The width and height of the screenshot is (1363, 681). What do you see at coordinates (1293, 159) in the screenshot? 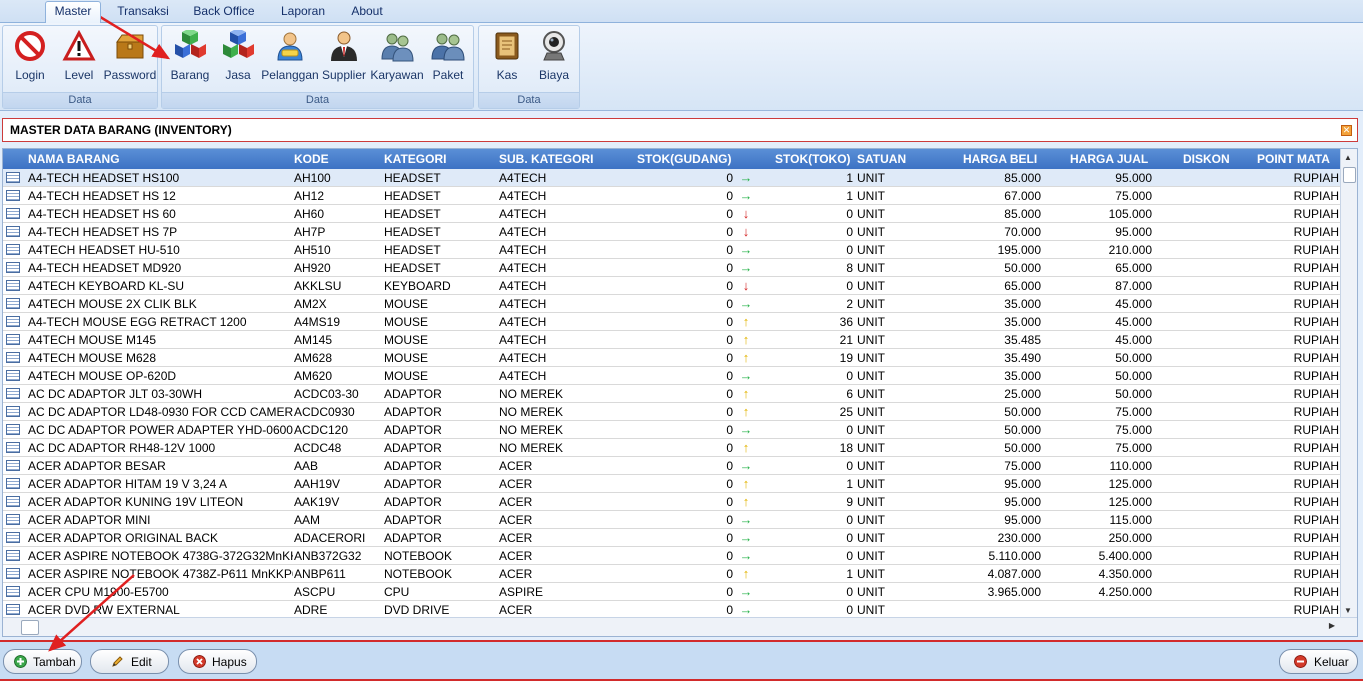
I see `col-point-mata: POINT MATA` at bounding box center [1293, 159].